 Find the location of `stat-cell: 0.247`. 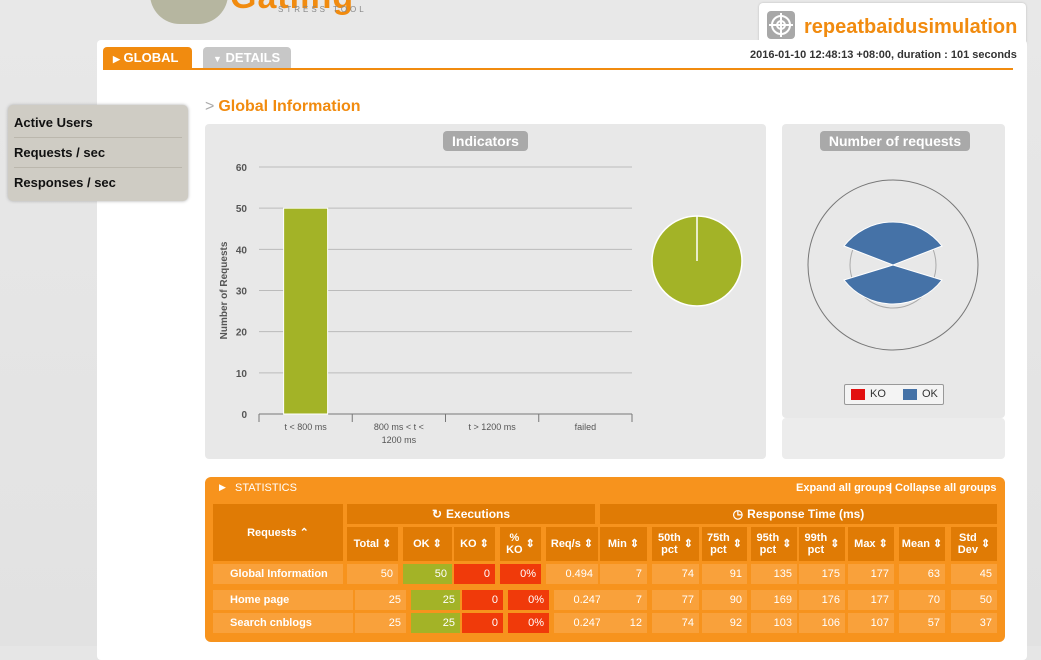

stat-cell: 0.247 is located at coordinates (580, 623).